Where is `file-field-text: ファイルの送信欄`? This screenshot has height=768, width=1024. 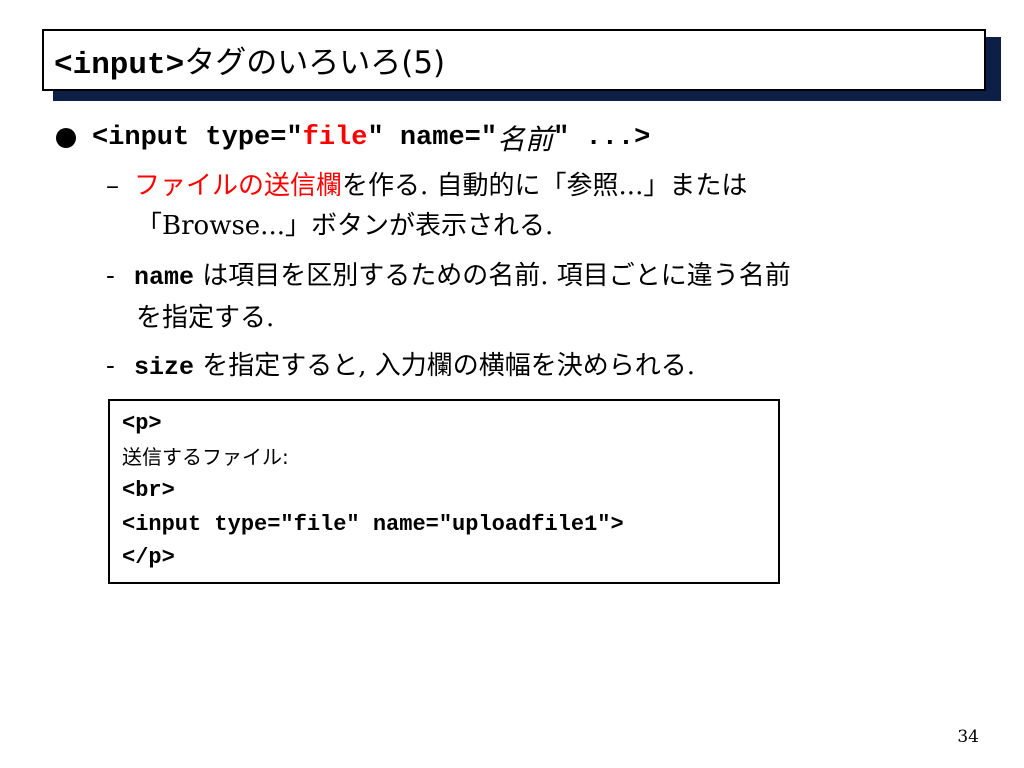 file-field-text: ファイルの送信欄 is located at coordinates (238, 186).